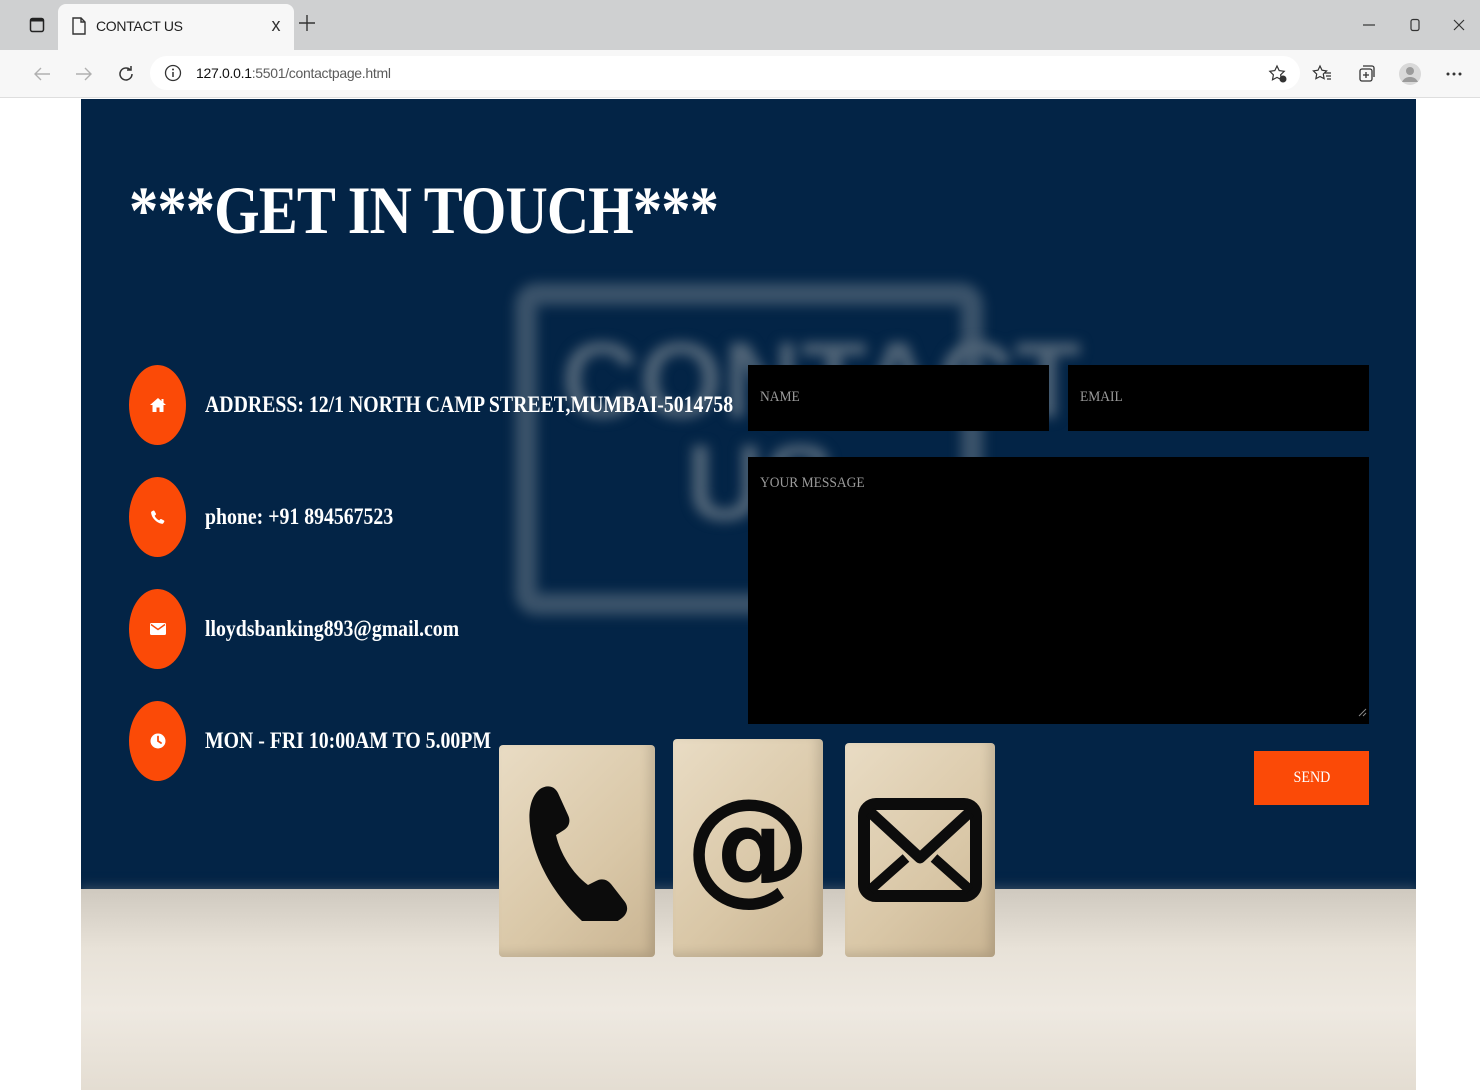 Image resolution: width=1480 pixels, height=1090 pixels. What do you see at coordinates (126, 74) in the screenshot?
I see `refresh-icon` at bounding box center [126, 74].